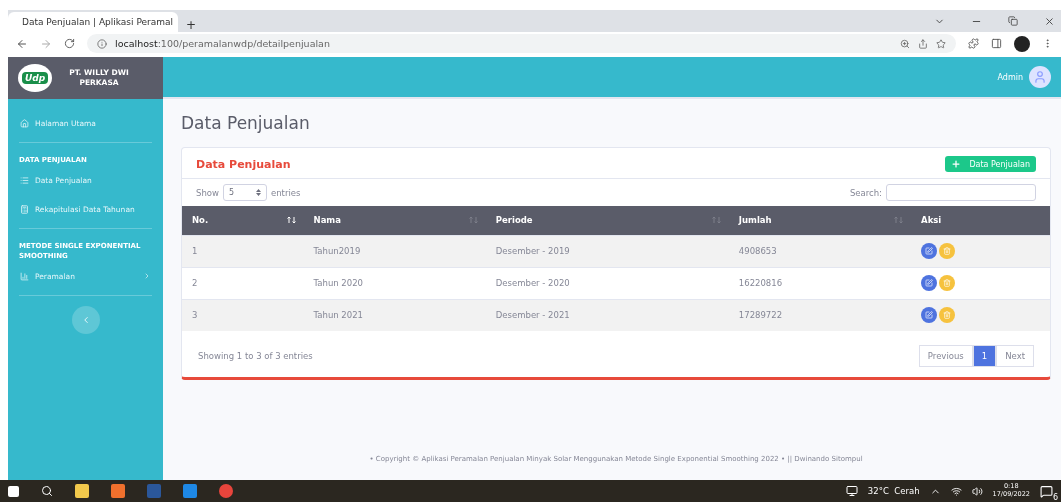  Describe the element at coordinates (93, 22) in the screenshot. I see `browser-tab: Data Penjualan | Aplikasi Peramal` at that location.